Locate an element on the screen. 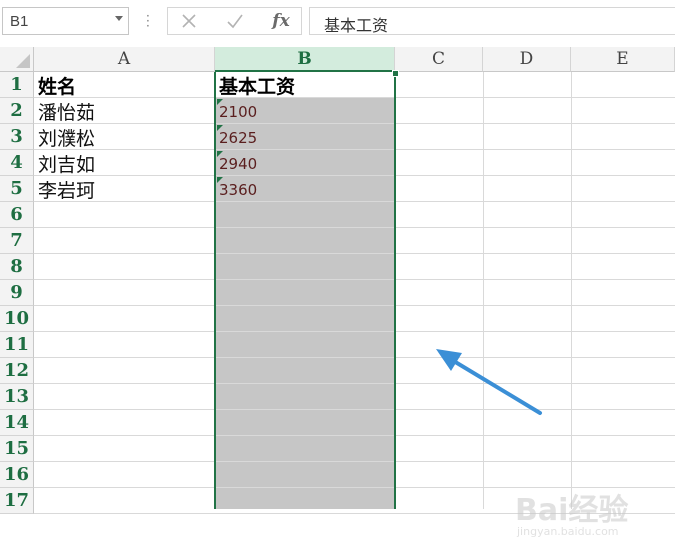  annotation-arrow-icon is located at coordinates (489, 382).